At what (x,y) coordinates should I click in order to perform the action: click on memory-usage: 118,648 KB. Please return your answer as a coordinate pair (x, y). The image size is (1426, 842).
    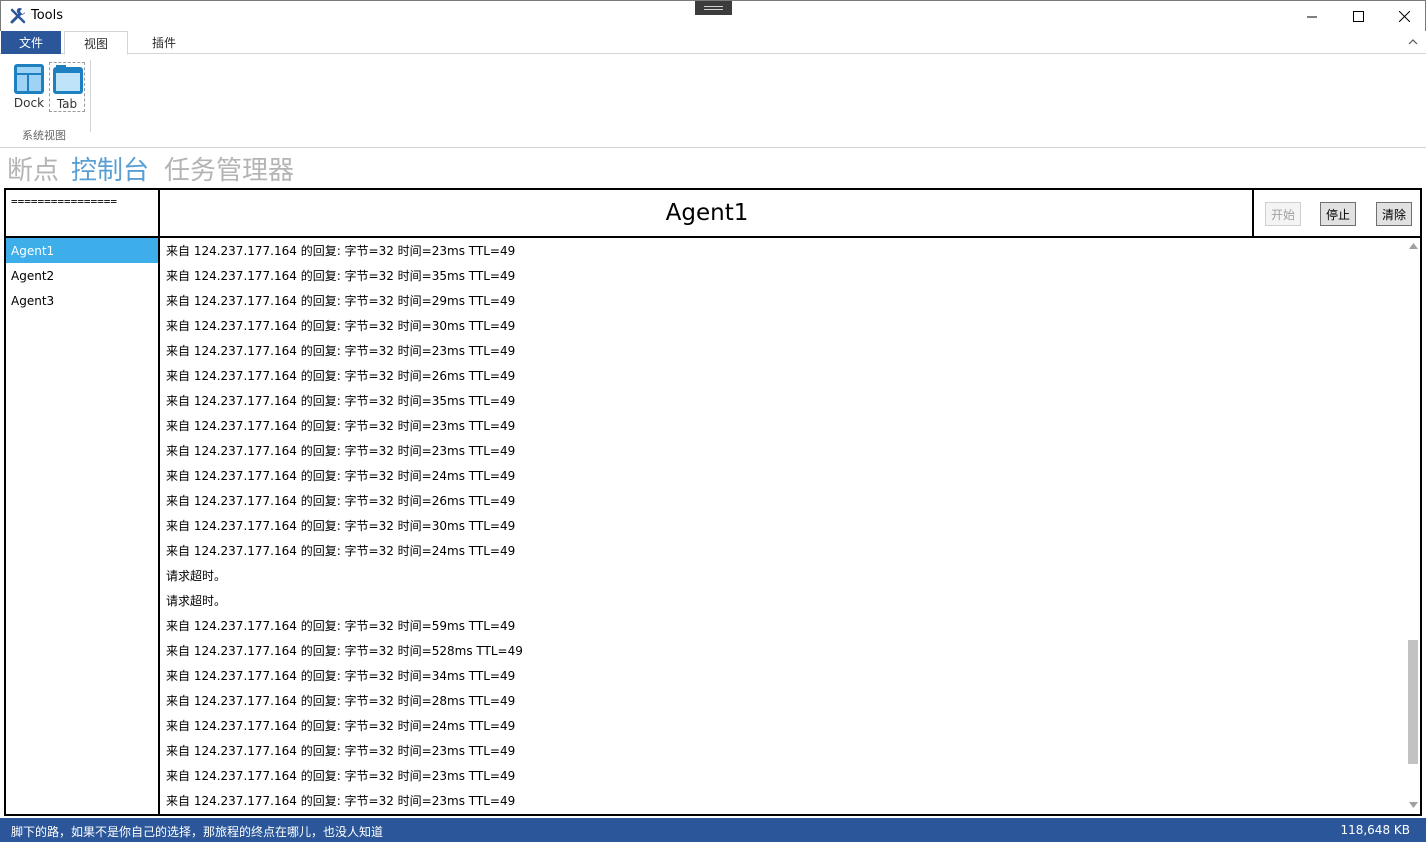
    Looking at the image, I should click on (1375, 830).